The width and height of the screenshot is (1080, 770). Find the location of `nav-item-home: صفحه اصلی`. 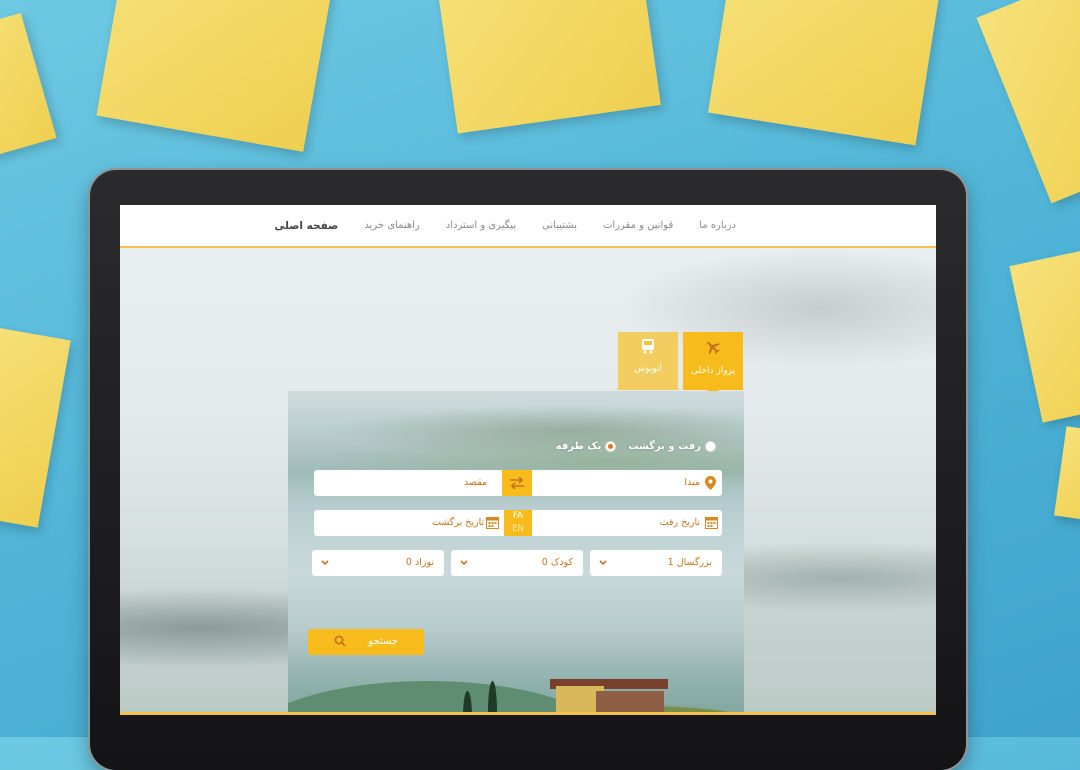

nav-item-home: صفحه اصلی is located at coordinates (306, 226).